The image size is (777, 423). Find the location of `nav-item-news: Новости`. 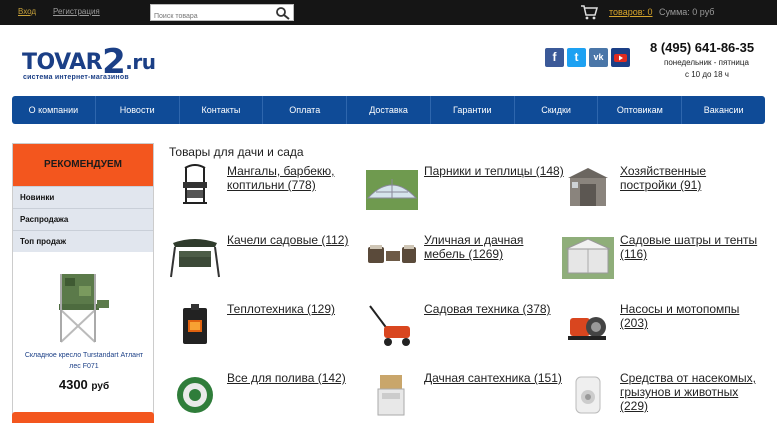

nav-item-news: Новости is located at coordinates (138, 110).